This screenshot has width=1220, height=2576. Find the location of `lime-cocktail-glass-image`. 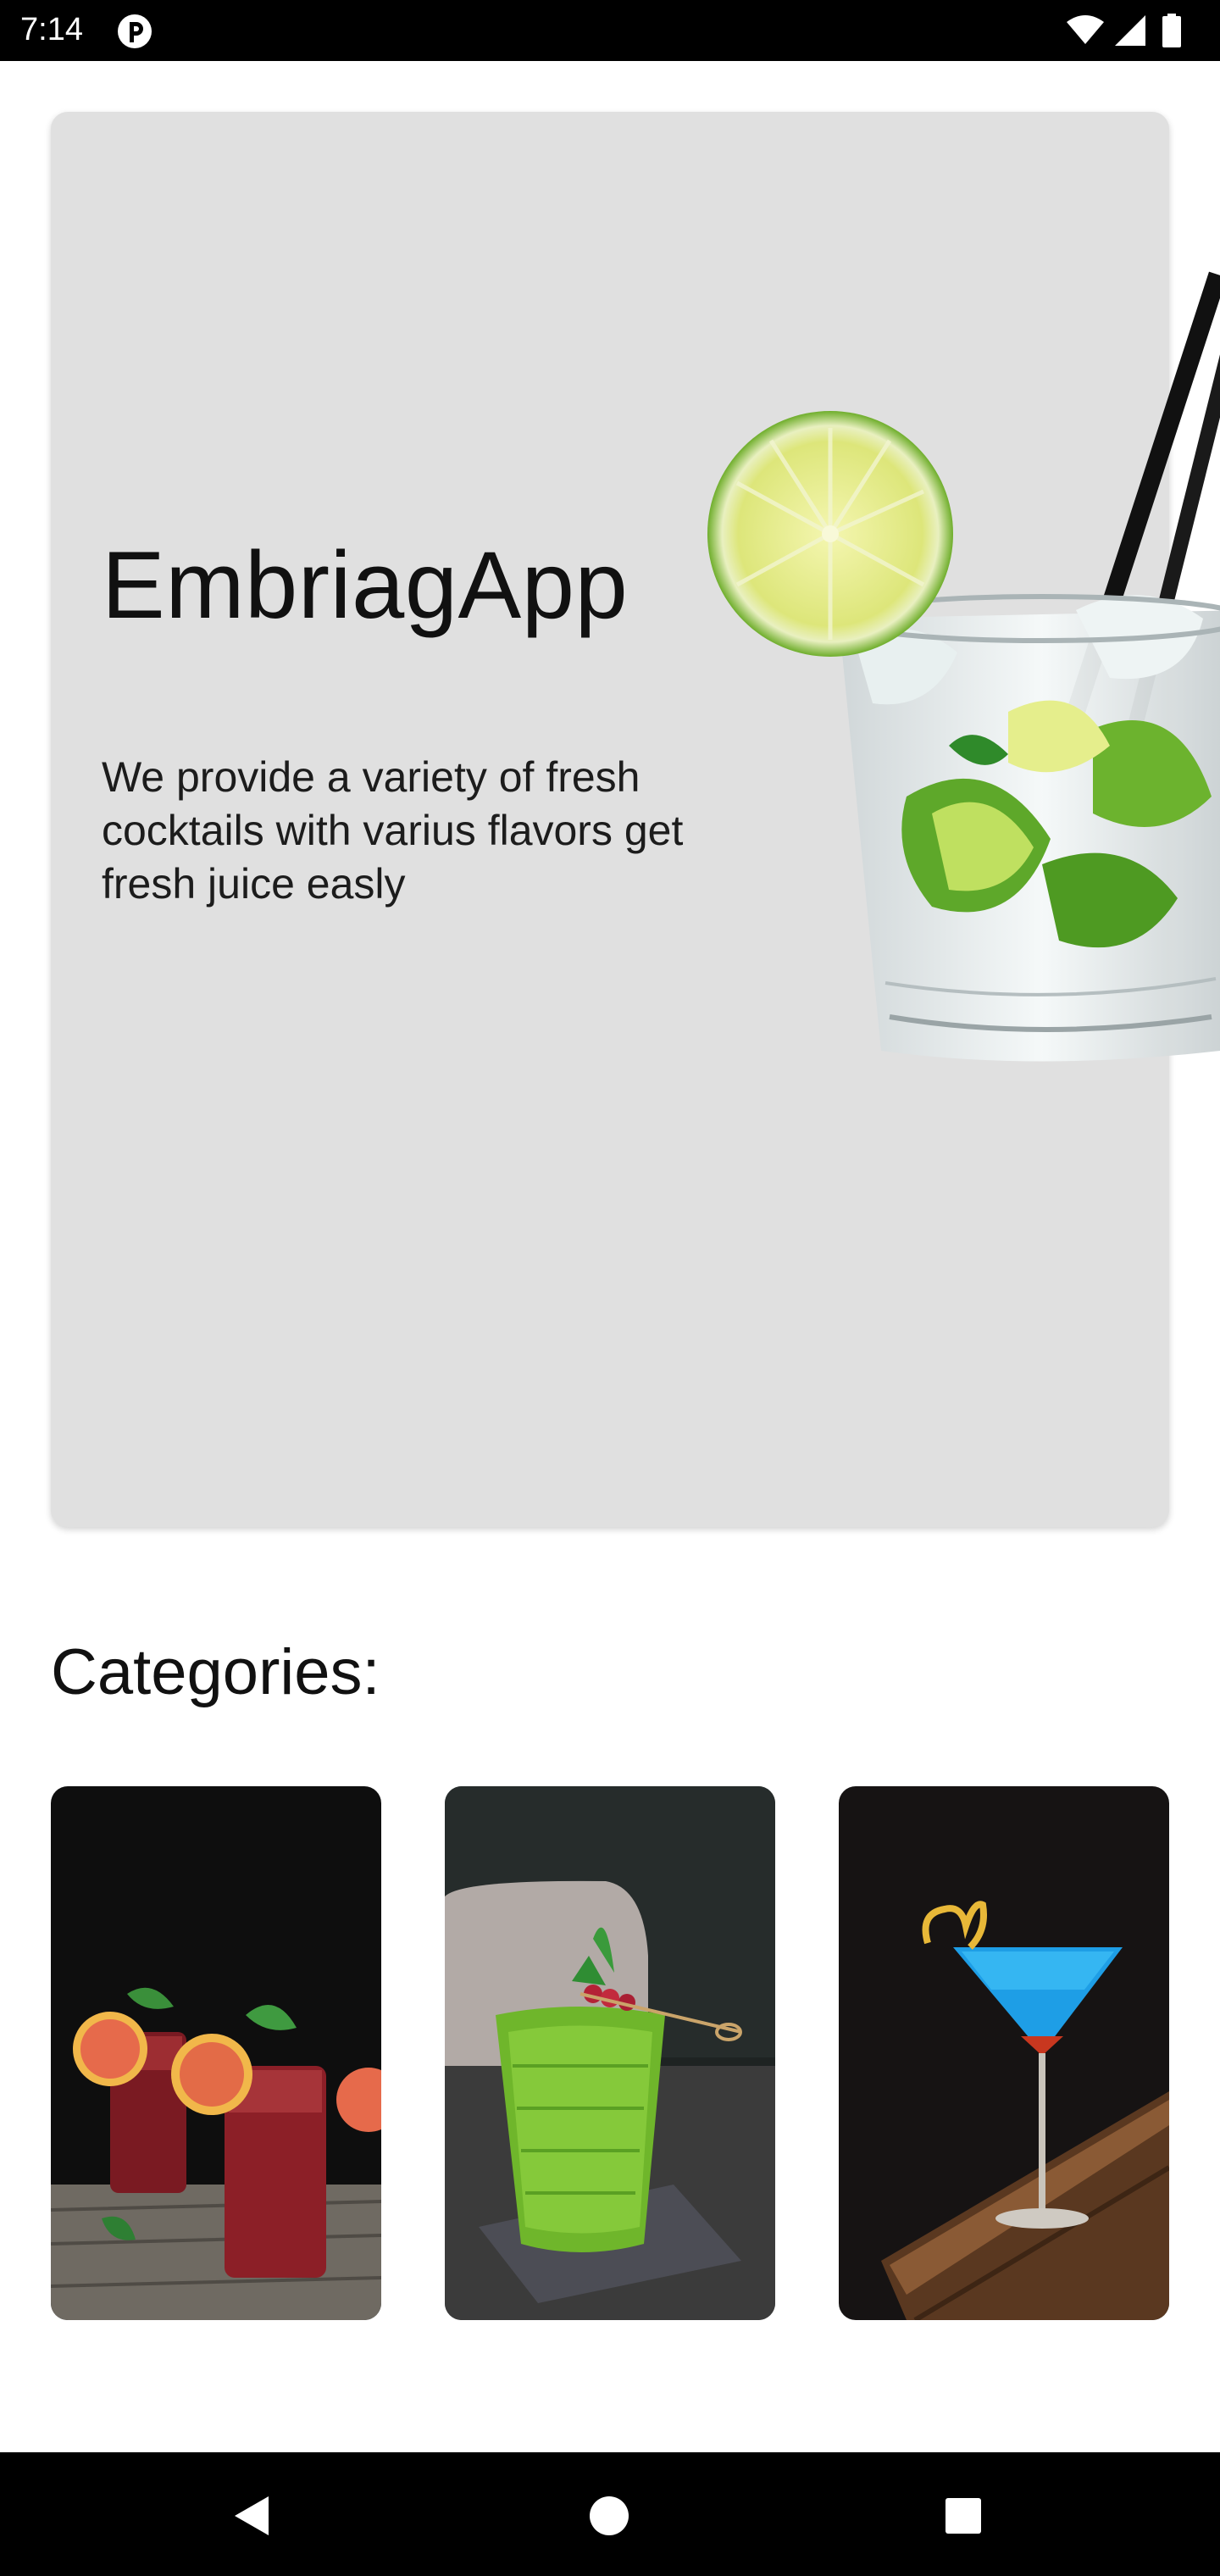

lime-cocktail-glass-image is located at coordinates (963, 666).